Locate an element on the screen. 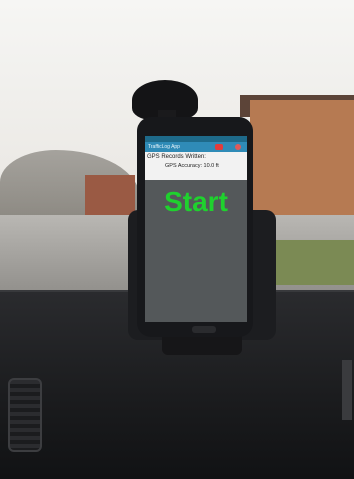  gps-records-label: GPS Records Written: is located at coordinates (176, 157).